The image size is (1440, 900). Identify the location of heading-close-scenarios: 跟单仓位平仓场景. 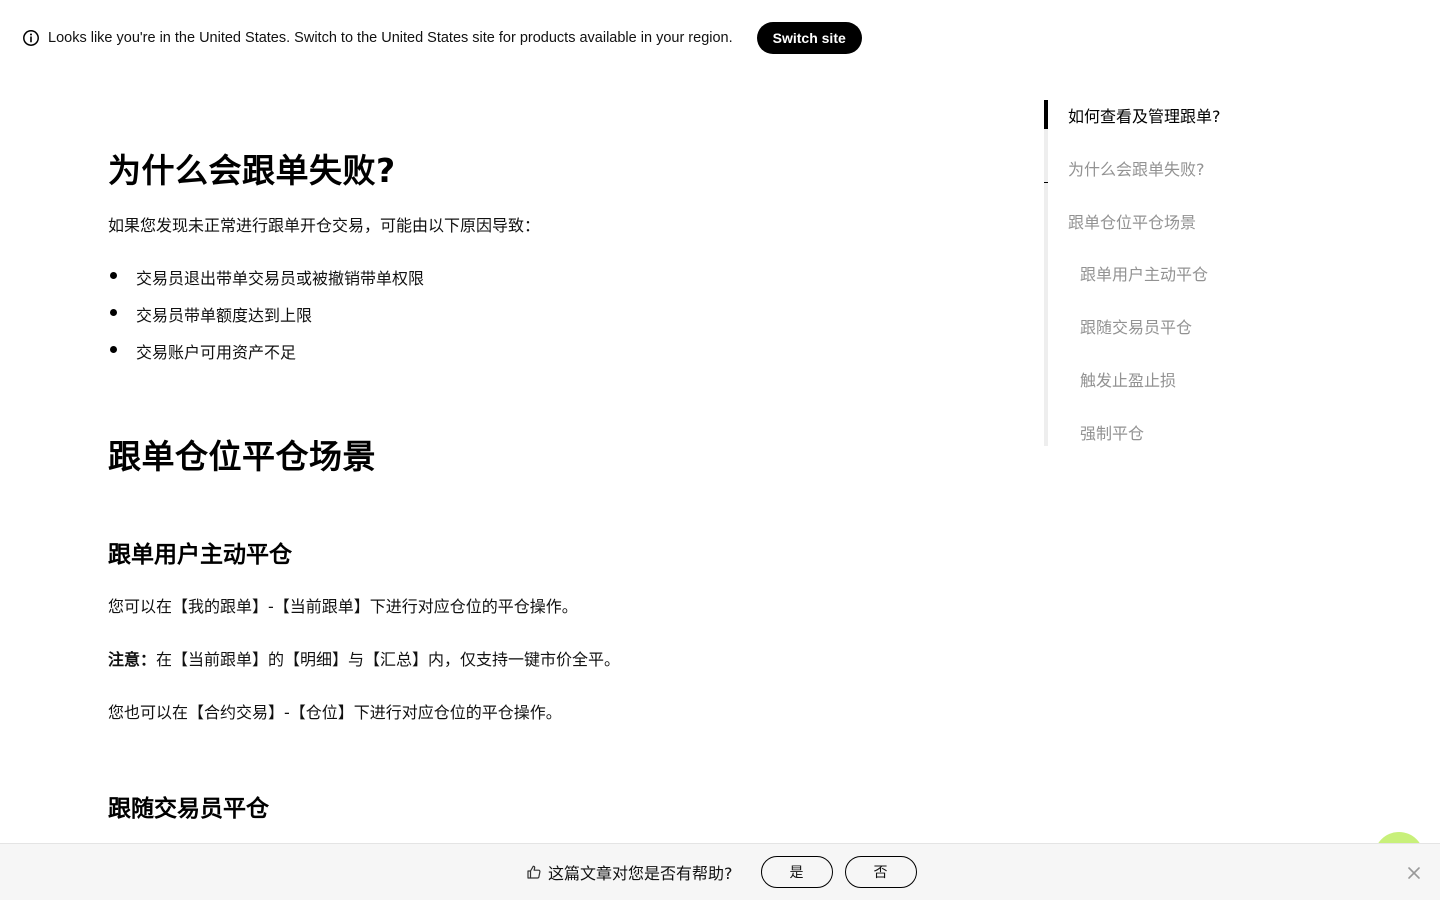
(242, 456).